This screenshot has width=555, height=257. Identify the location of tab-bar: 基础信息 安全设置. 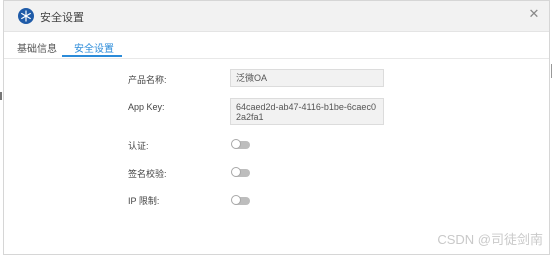
(276, 45).